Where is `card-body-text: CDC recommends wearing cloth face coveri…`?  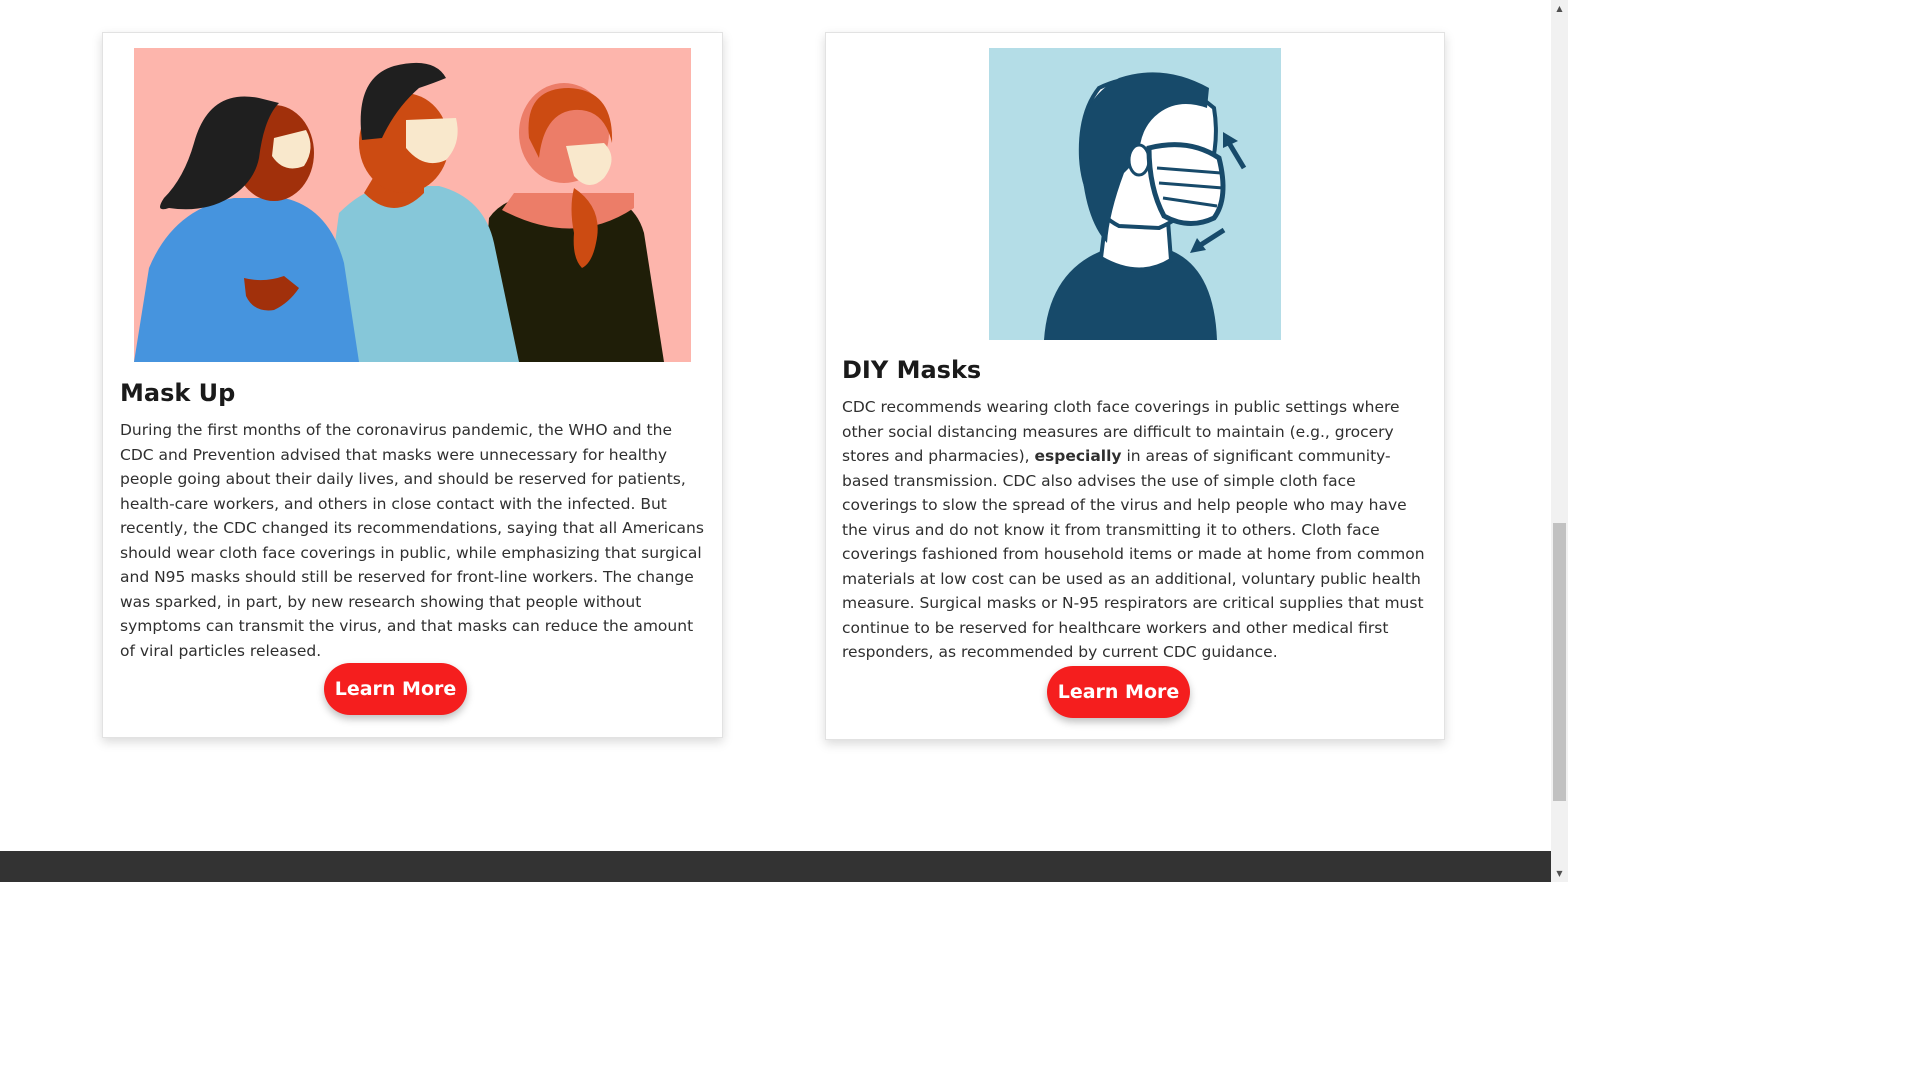
card-body-text: CDC recommends wearing cloth face coveri… is located at coordinates (1137, 530).